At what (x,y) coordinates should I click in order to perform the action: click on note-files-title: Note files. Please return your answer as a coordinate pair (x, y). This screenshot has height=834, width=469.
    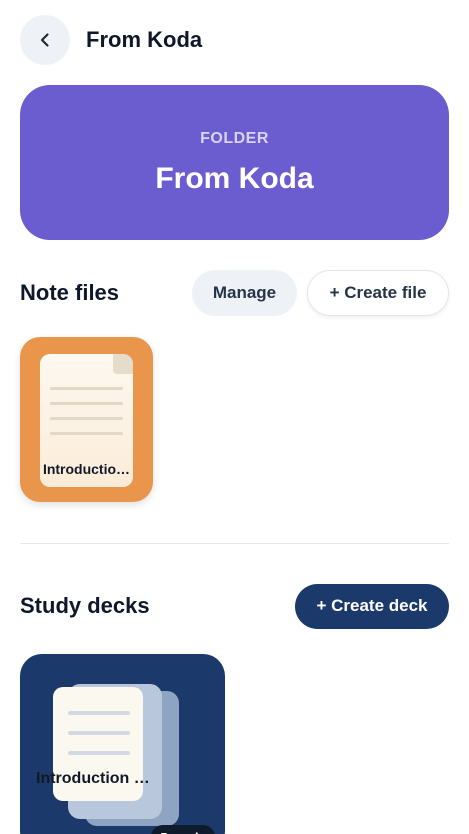
    Looking at the image, I should click on (70, 292).